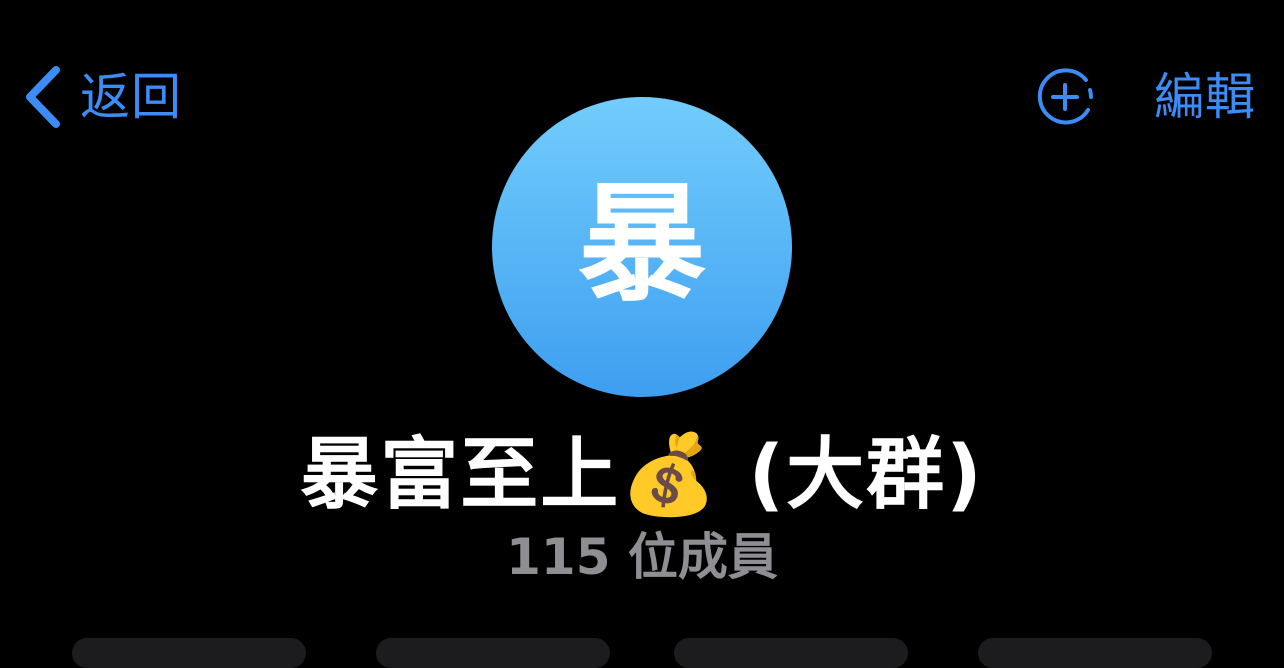  I want to click on circle-plus-dashed-icon, so click(1065, 96).